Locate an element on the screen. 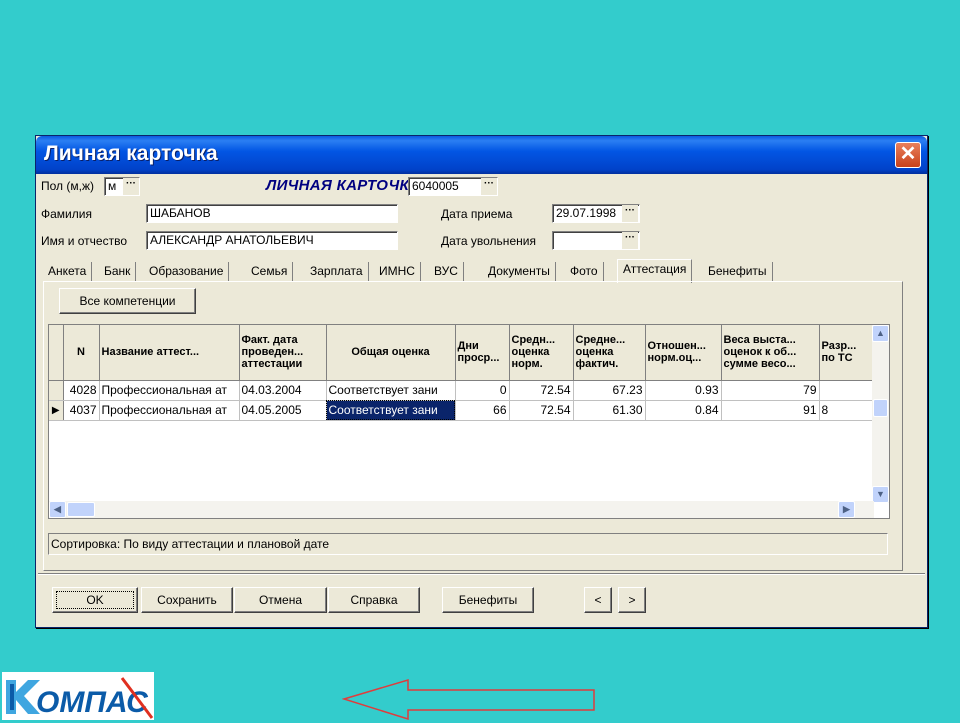 The height and width of the screenshot is (723, 960). col-header-avg-fact: Средне... оценка фактич. is located at coordinates (609, 353).